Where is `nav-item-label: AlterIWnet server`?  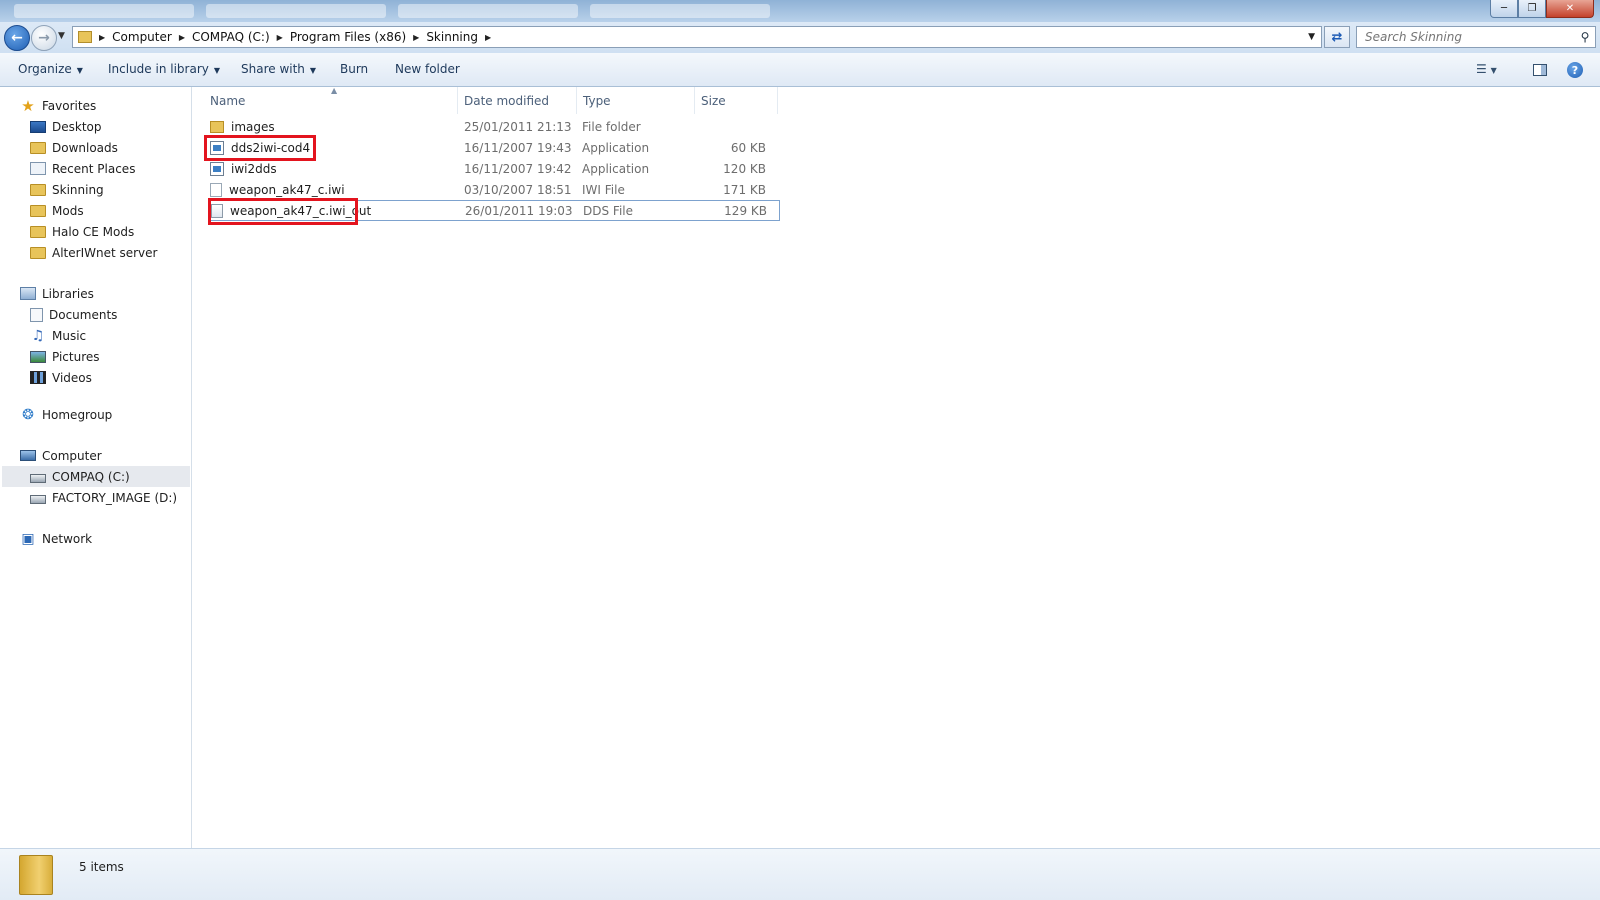 nav-item-label: AlterIWnet server is located at coordinates (105, 252).